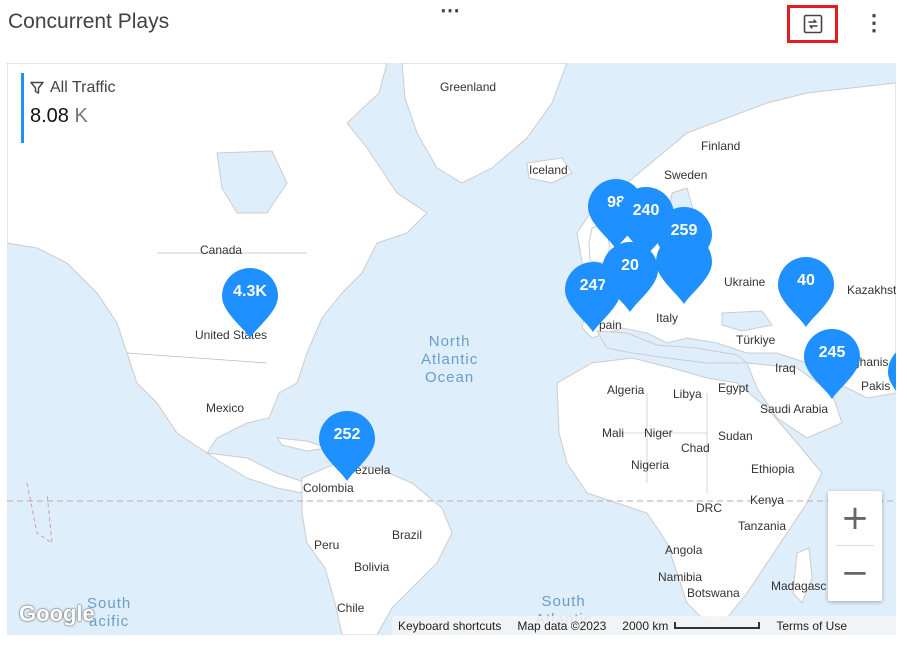  What do you see at coordinates (762, 526) in the screenshot?
I see `label-tanzania: Tanzania` at bounding box center [762, 526].